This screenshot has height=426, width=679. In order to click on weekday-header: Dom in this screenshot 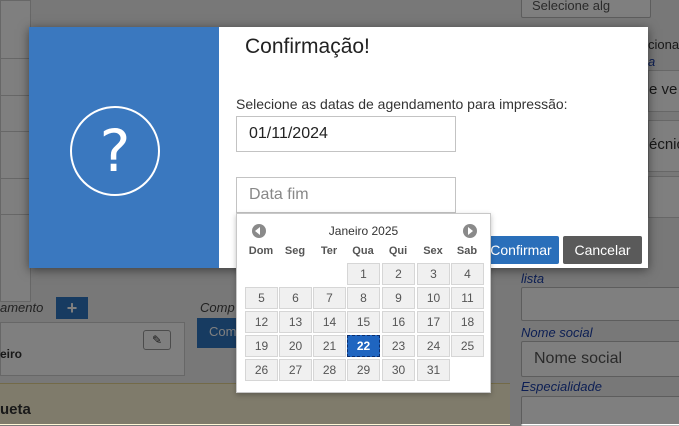, I will do `click(261, 251)`.